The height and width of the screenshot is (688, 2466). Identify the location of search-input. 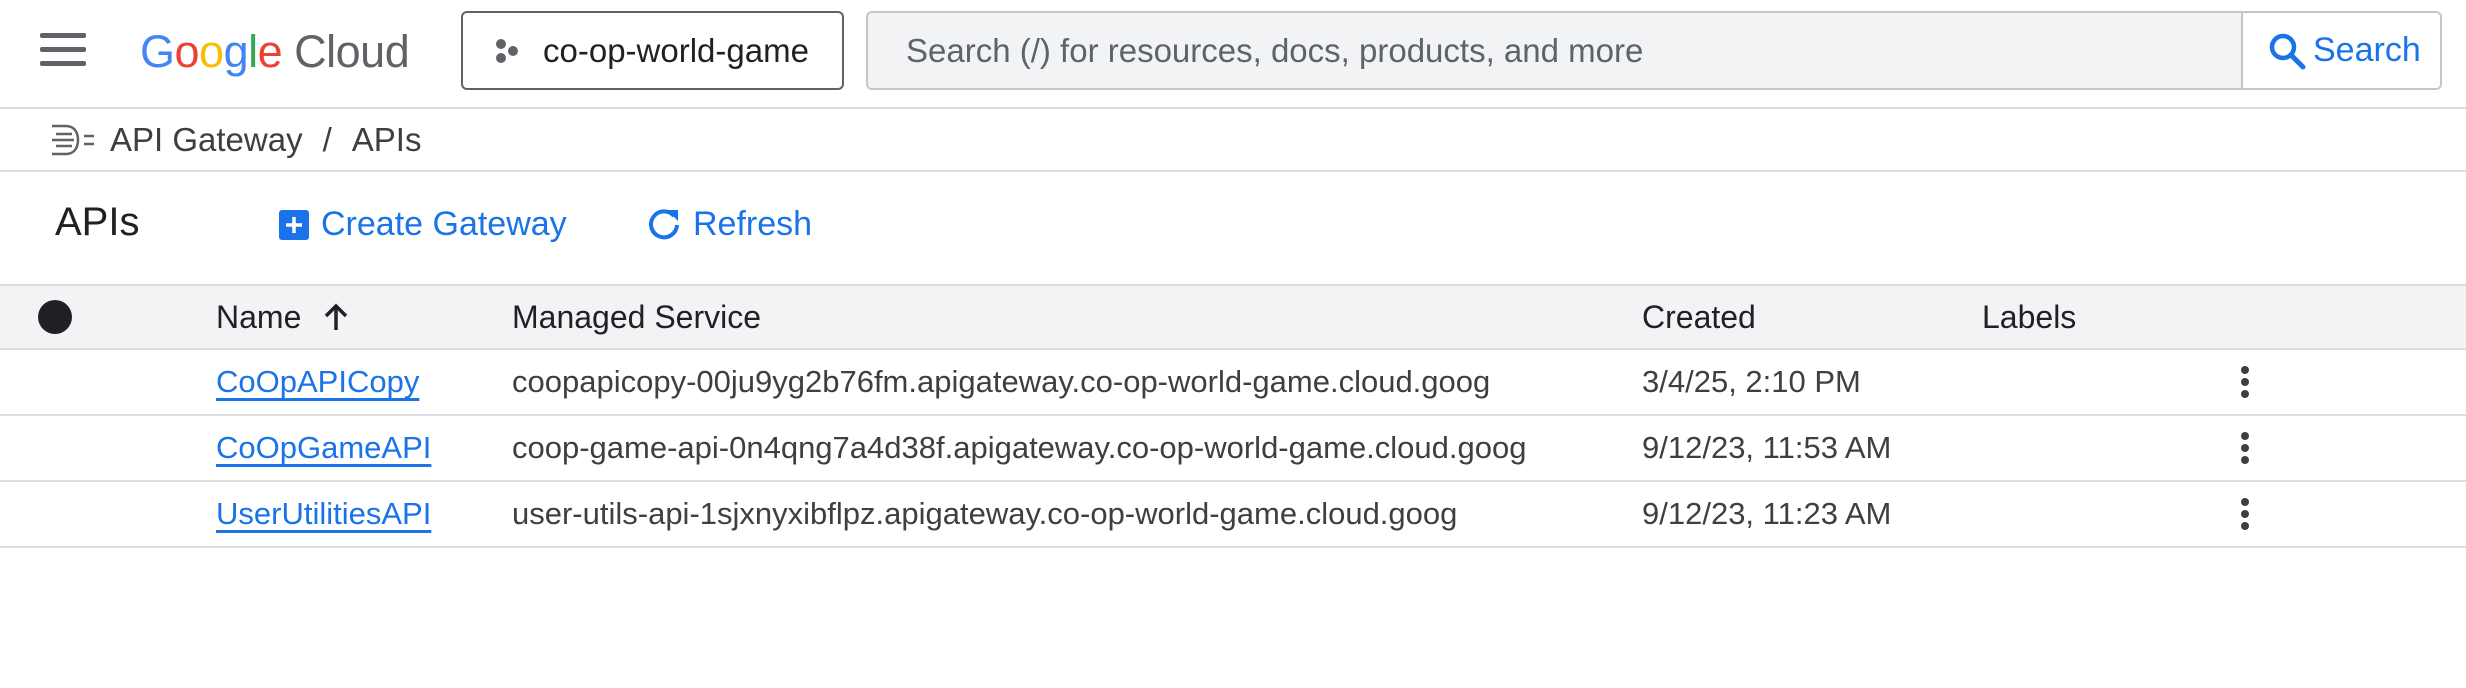
(1554, 50).